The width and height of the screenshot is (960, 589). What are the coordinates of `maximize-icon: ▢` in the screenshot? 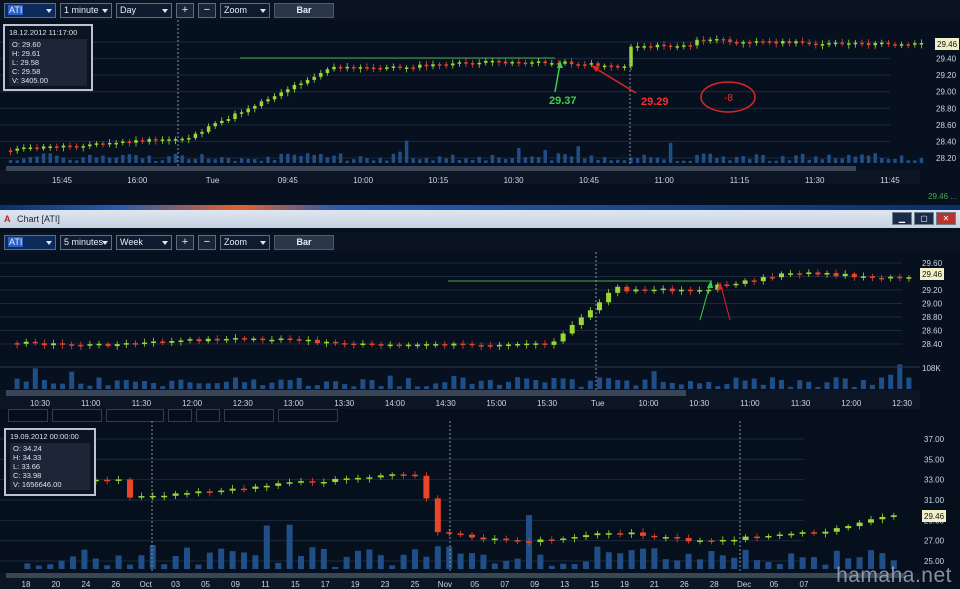 It's located at (924, 218).